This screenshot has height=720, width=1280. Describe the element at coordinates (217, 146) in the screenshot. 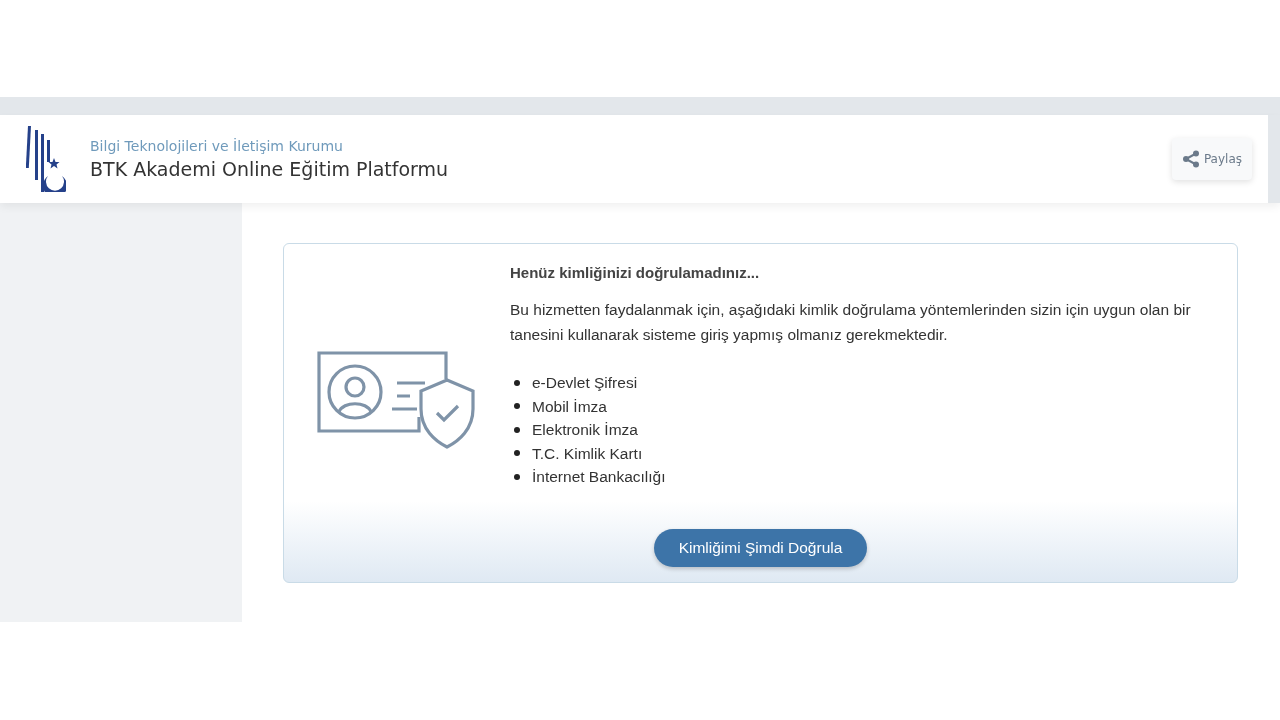

I see `organization-name: Bilgi Teknolojileri ve İletişim Kurumu` at that location.